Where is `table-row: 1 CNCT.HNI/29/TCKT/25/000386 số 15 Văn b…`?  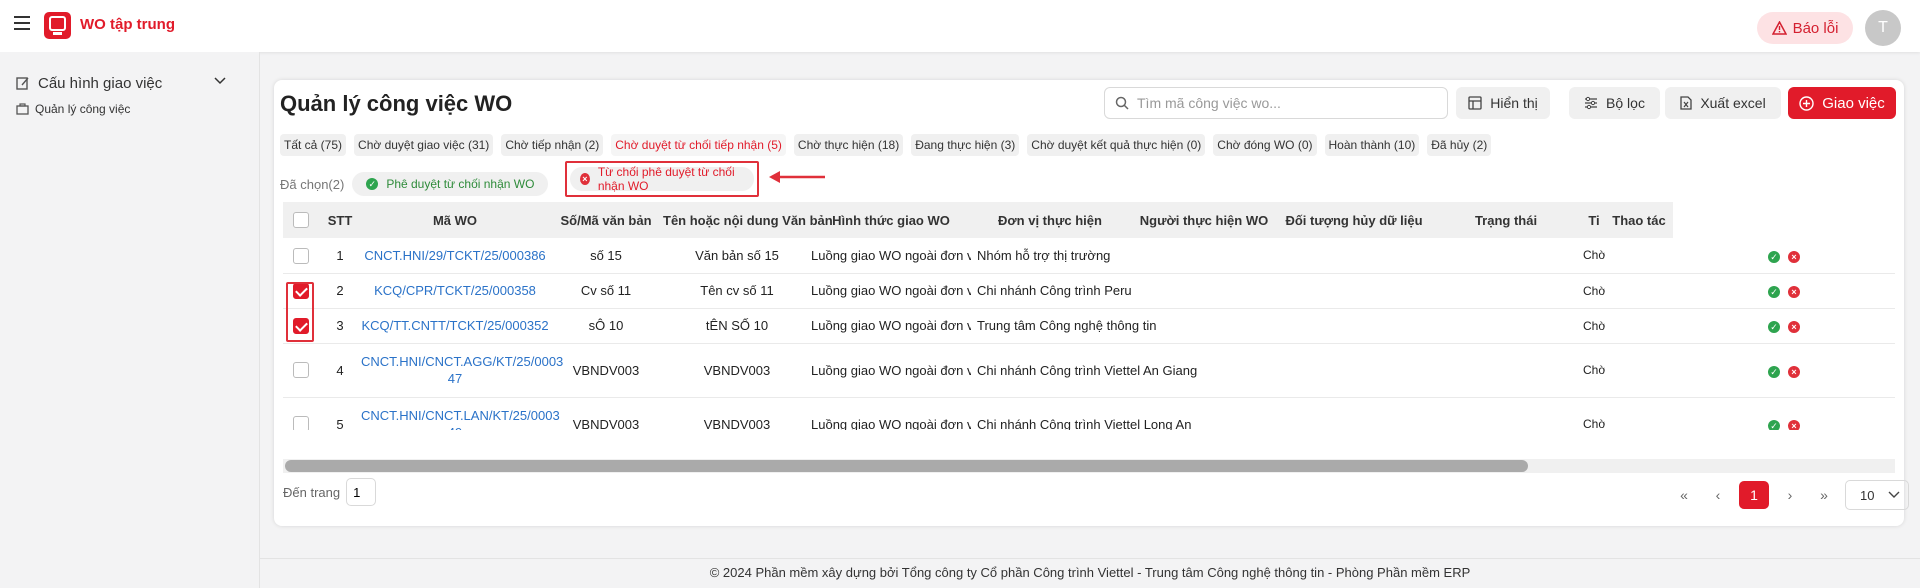
table-row: 1 CNCT.HNI/29/TCKT/25/000386 số 15 Văn b… is located at coordinates (1089, 256).